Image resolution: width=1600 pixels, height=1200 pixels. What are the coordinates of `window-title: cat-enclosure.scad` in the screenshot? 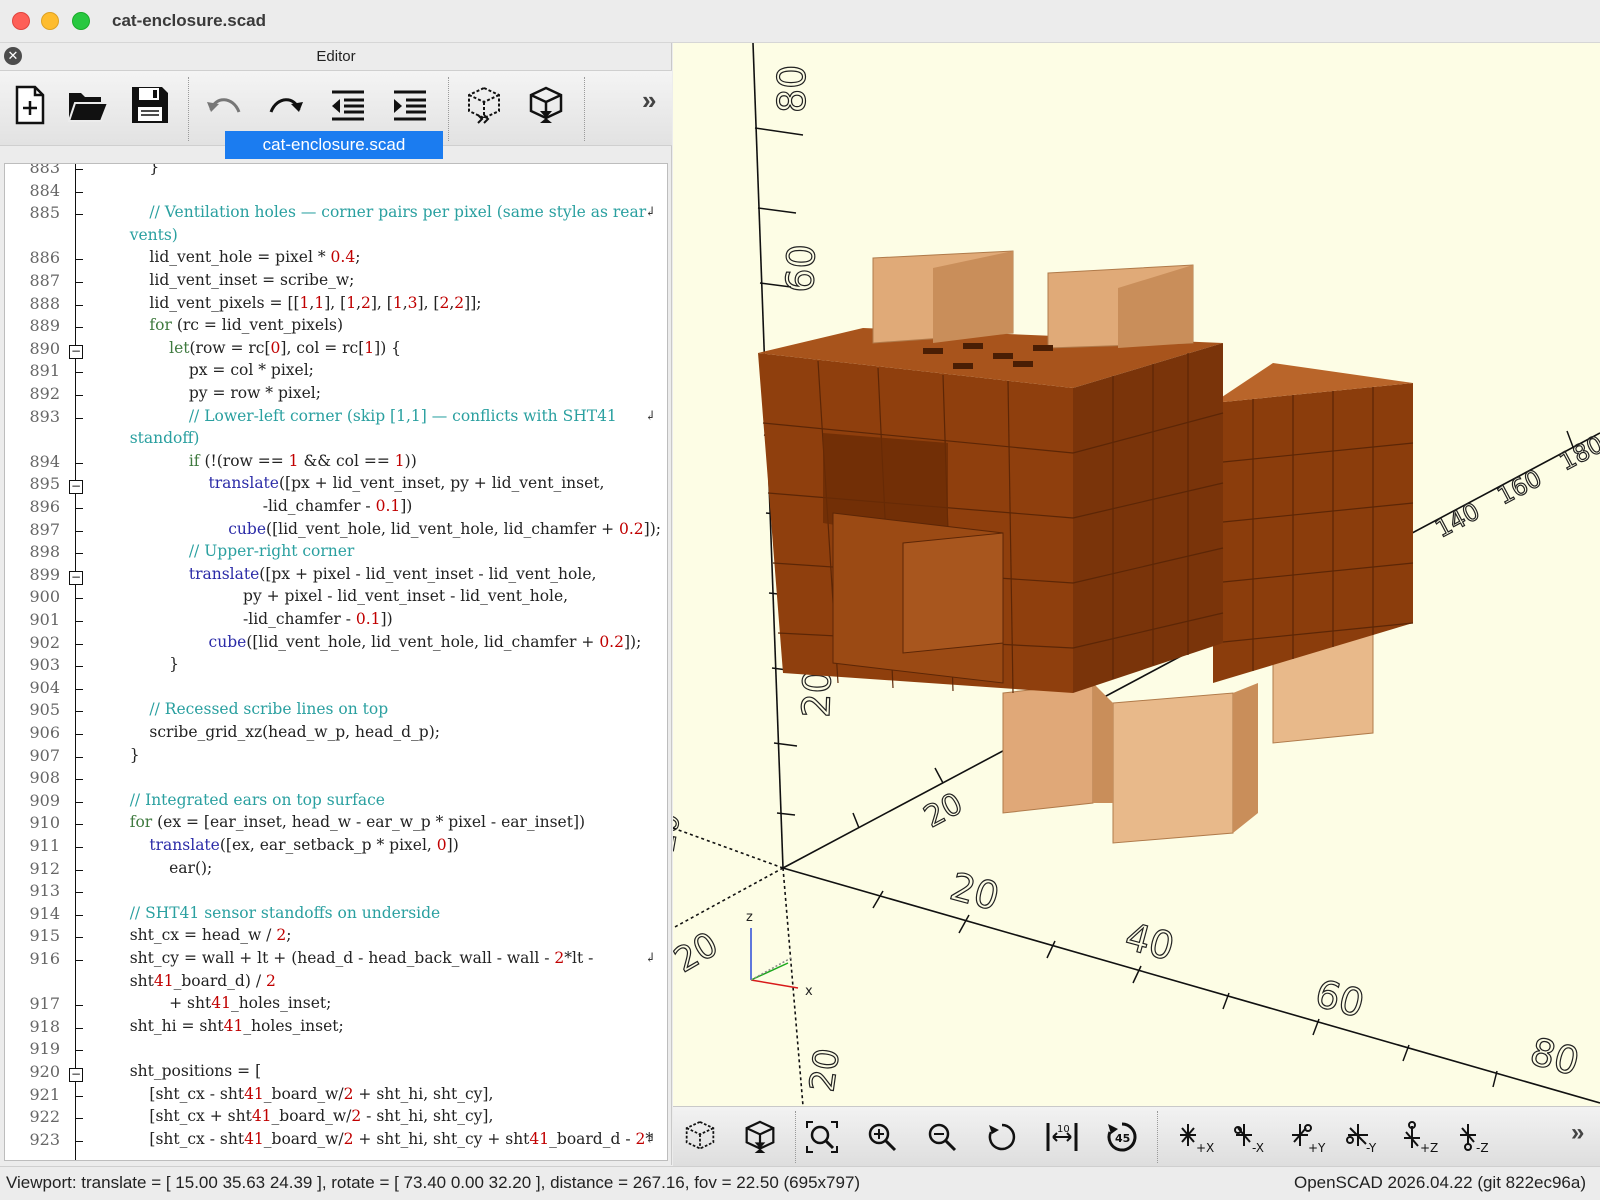 It's located at (189, 20).